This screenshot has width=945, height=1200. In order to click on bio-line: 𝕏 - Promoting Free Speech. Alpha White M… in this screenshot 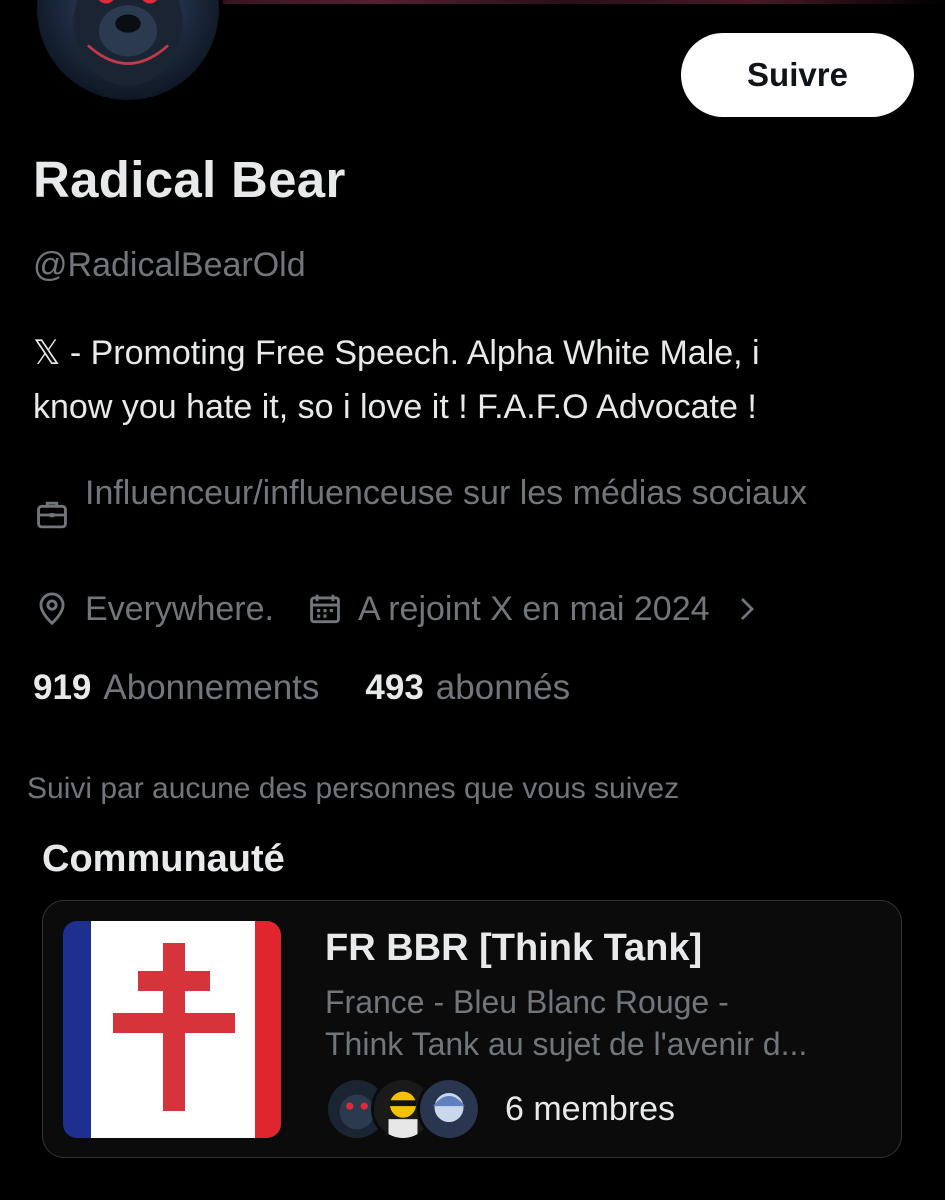, I will do `click(396, 353)`.